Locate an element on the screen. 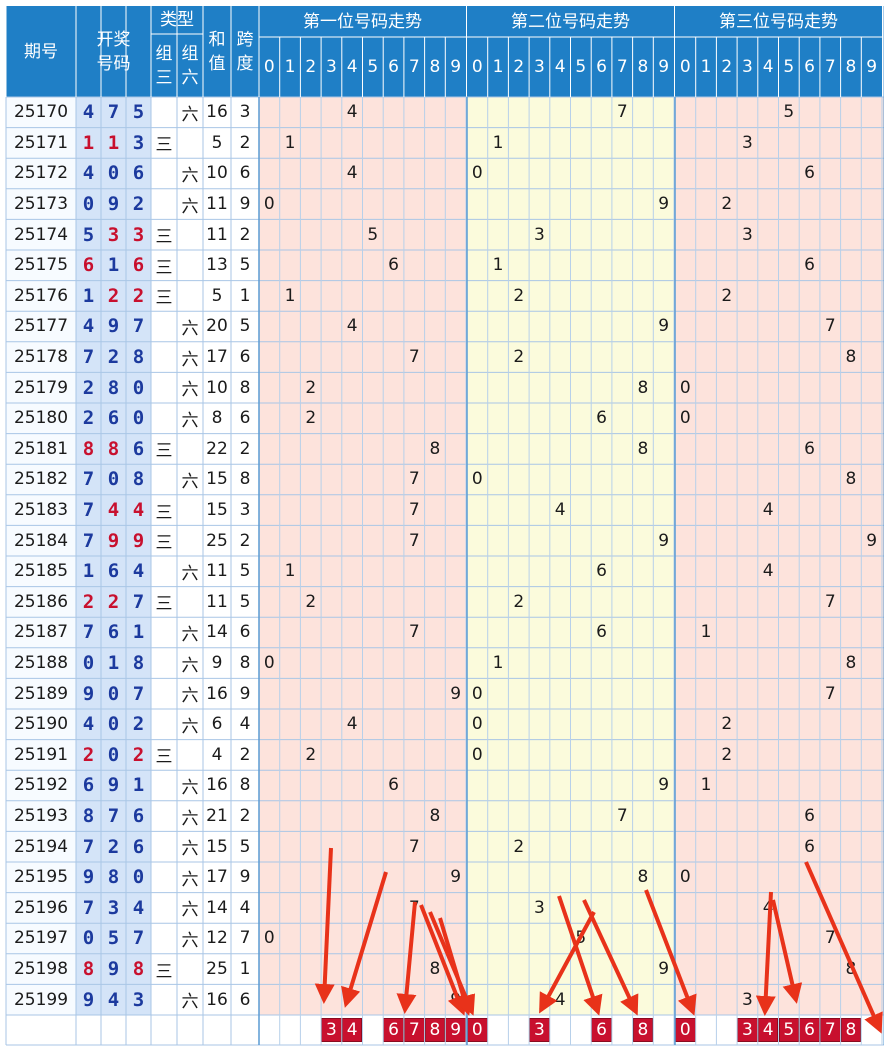 This screenshot has width=884, height=1052. header-pos2-digit: 2 is located at coordinates (519, 67).